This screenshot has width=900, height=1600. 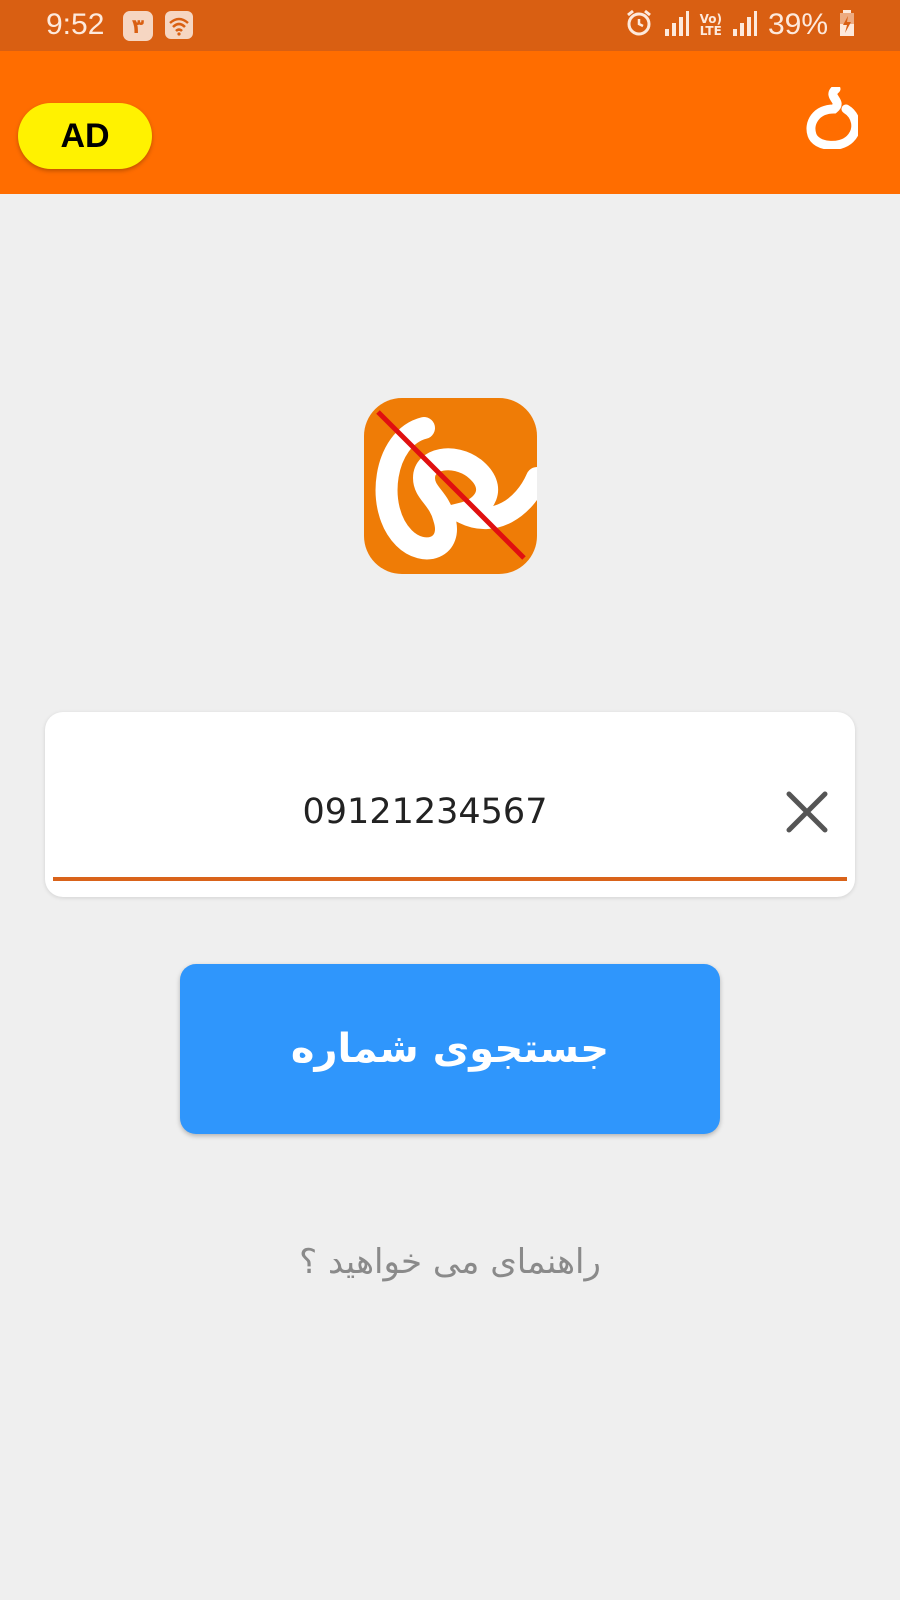 I want to click on search-card, so click(x=450, y=804).